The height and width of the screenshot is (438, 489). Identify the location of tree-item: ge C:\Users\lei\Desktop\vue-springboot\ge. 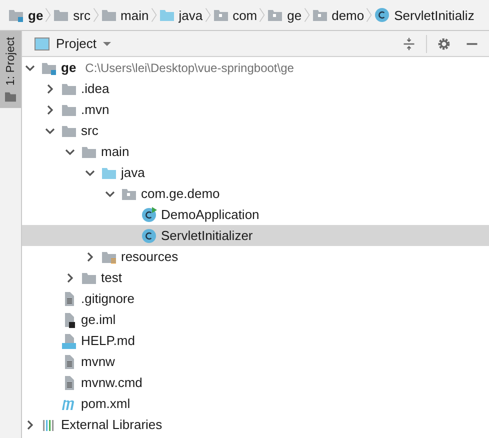
(255, 67).